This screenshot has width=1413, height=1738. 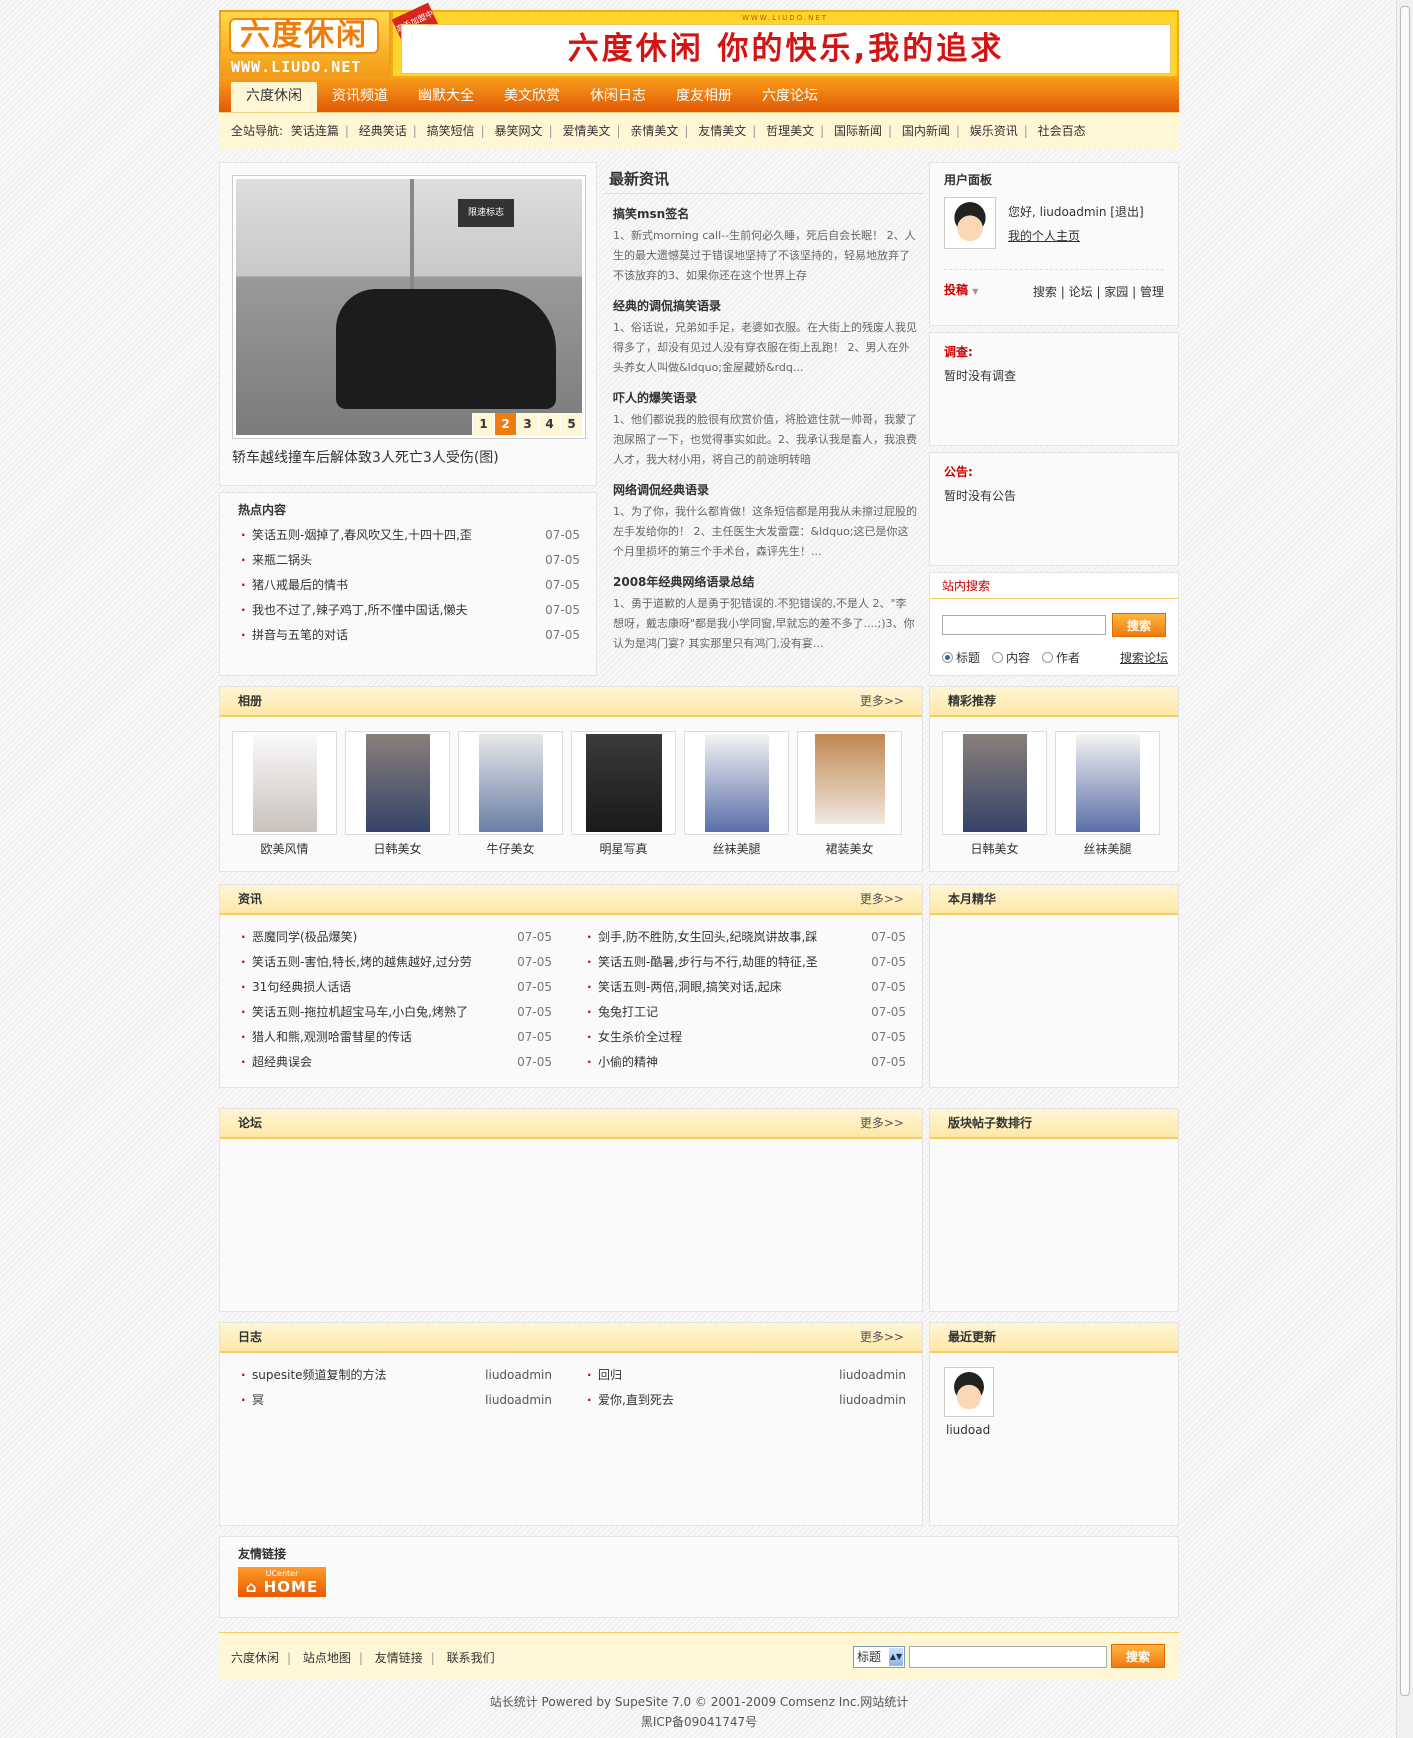 I want to click on list-item: 超经典误会07-05, so click(x=395, y=1062).